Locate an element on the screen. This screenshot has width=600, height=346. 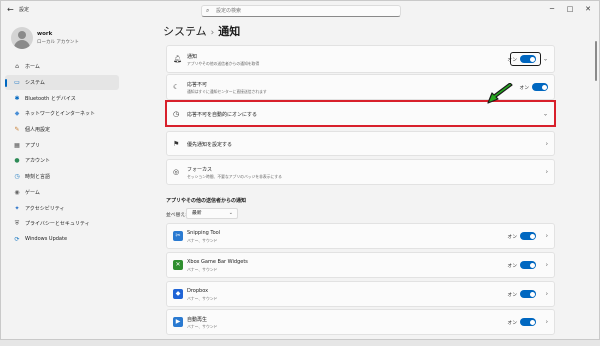
green-arrow-icon is located at coordinates (500, 93).